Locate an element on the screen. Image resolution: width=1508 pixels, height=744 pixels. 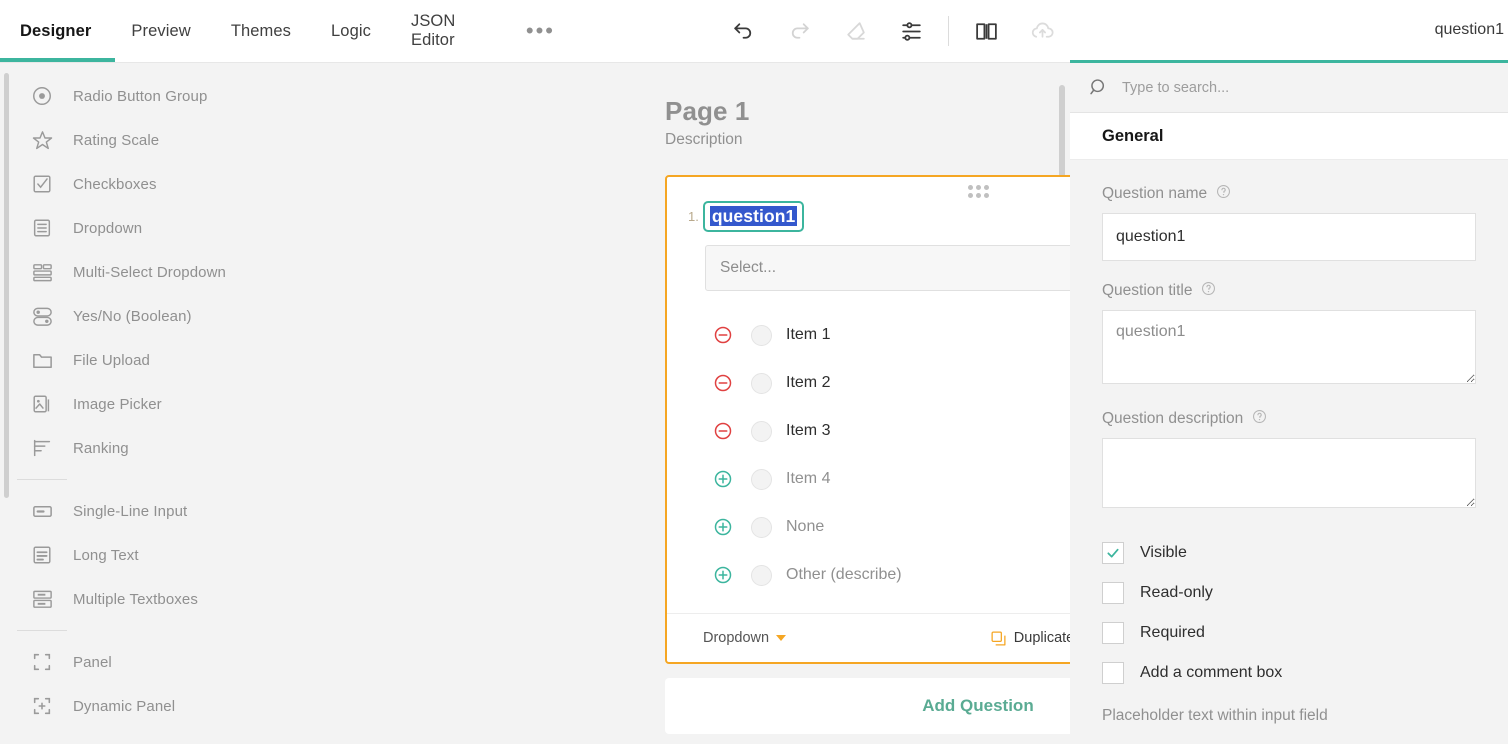
upload-button is located at coordinates (1042, 31).